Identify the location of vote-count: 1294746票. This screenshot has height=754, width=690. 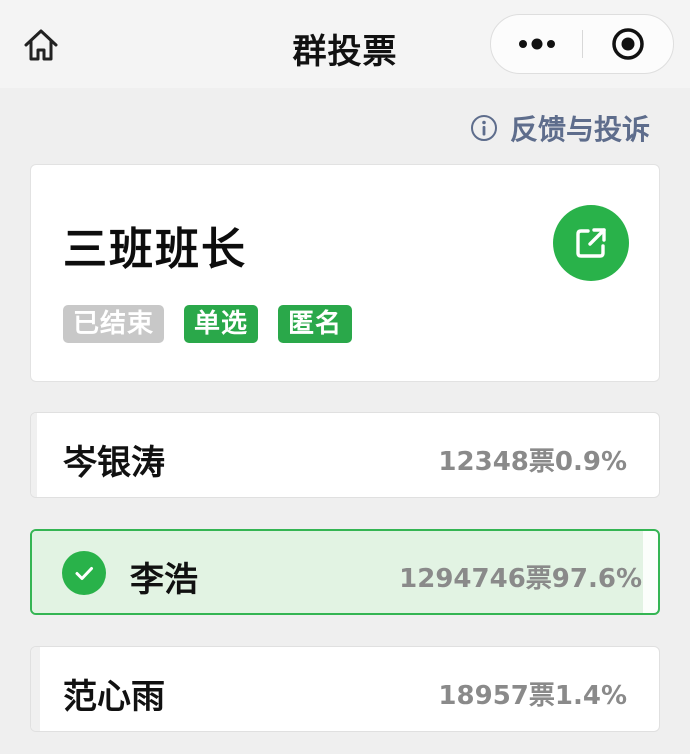
(475, 579).